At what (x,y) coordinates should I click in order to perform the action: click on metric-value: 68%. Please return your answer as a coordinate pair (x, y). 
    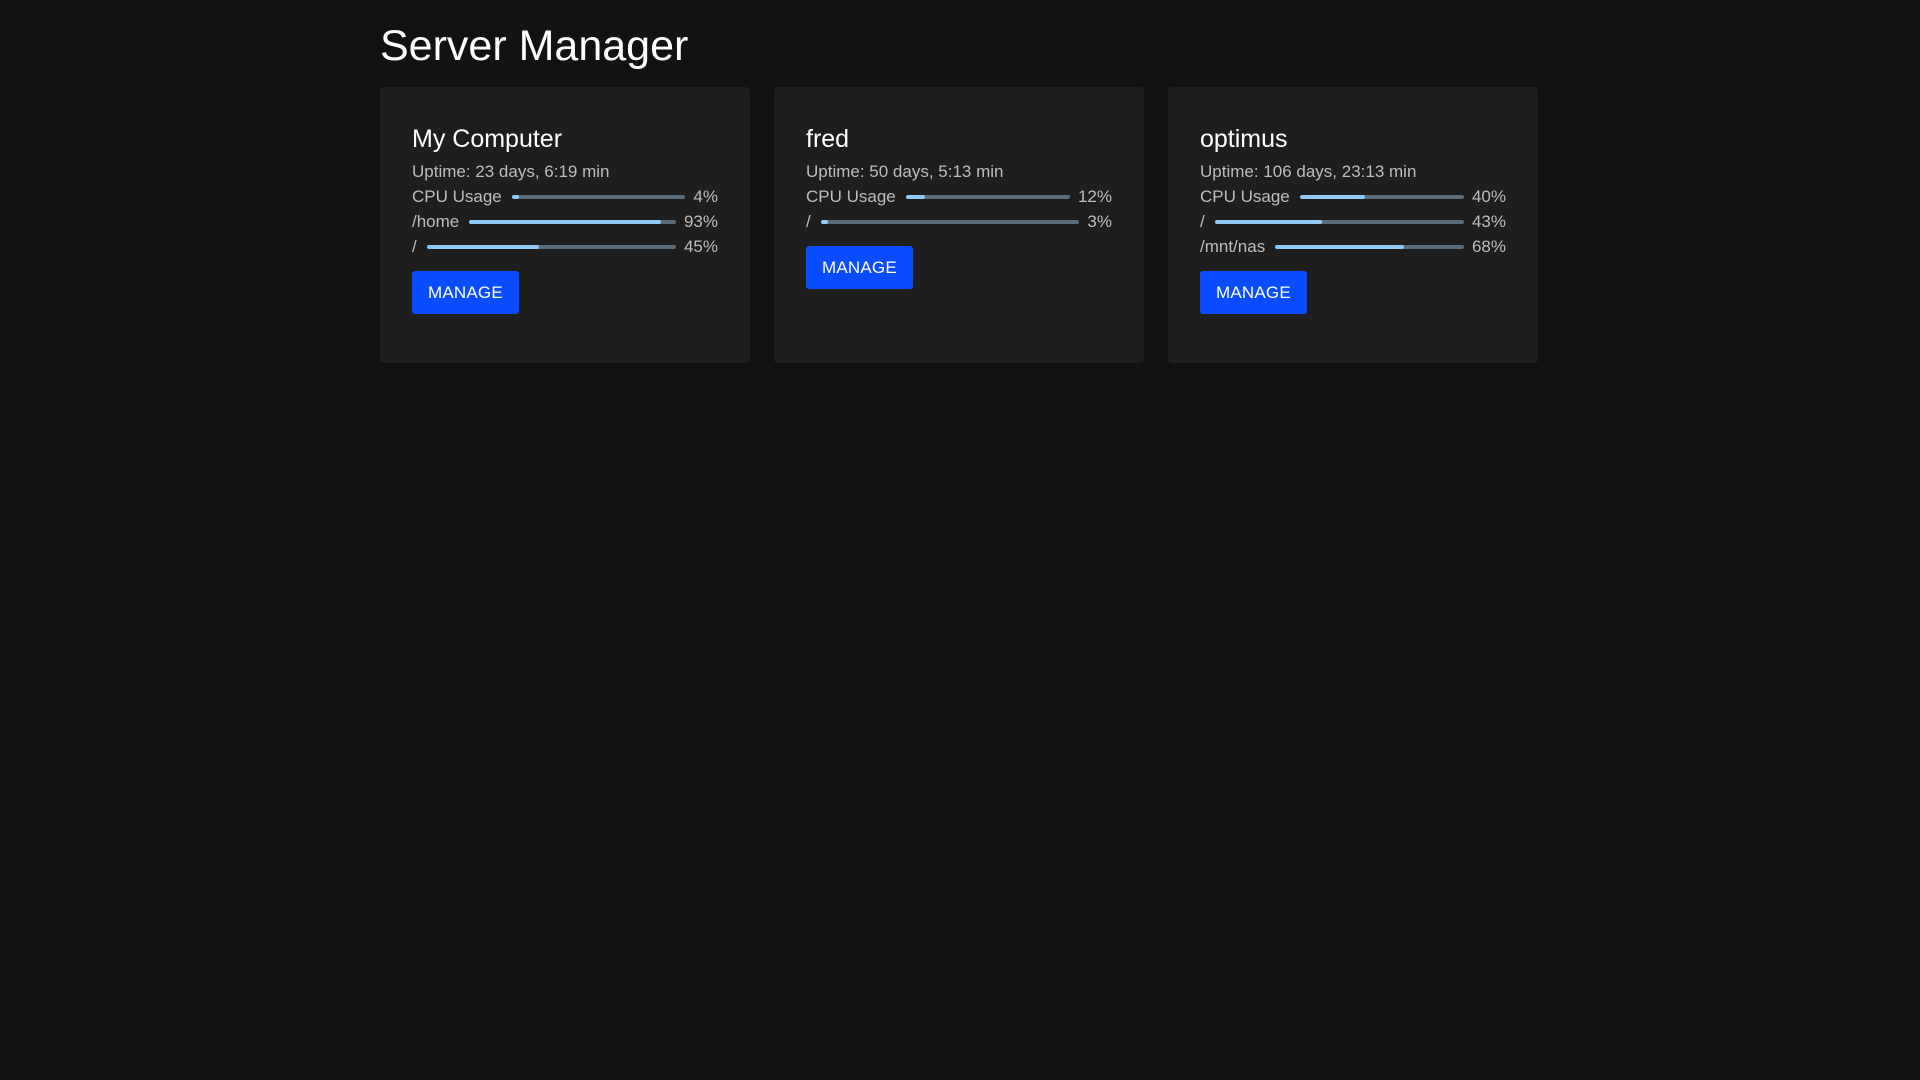
    Looking at the image, I should click on (1488, 246).